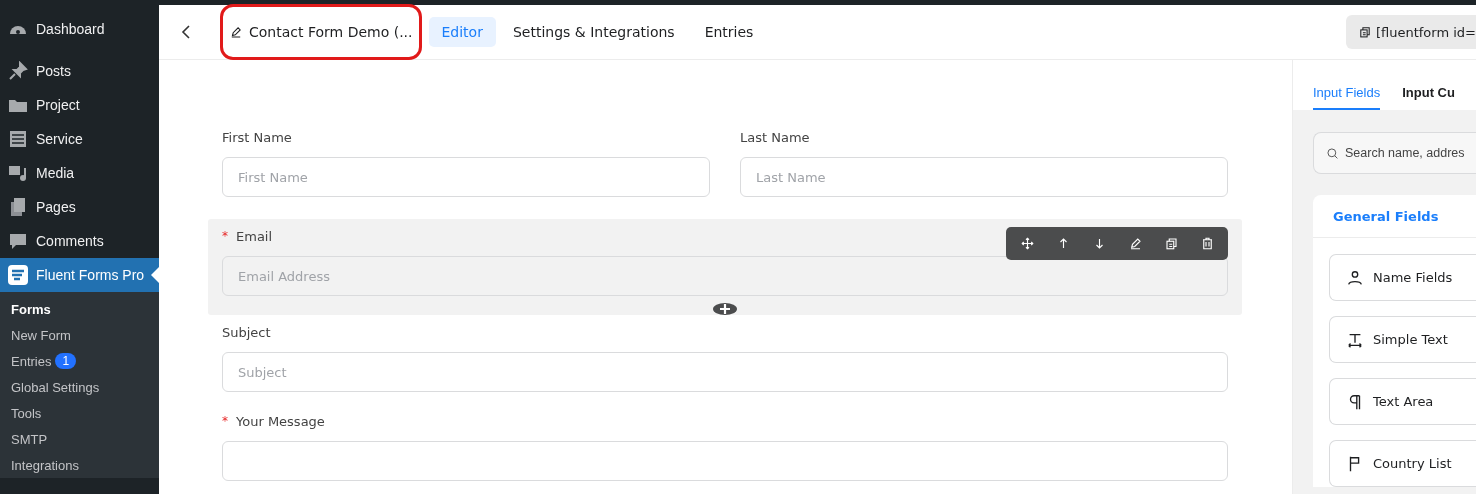 This screenshot has width=1476, height=494. I want to click on person-icon, so click(1355, 277).